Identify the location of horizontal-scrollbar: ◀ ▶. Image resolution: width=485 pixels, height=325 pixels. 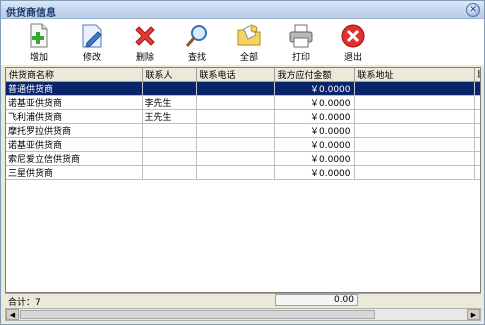
(243, 314).